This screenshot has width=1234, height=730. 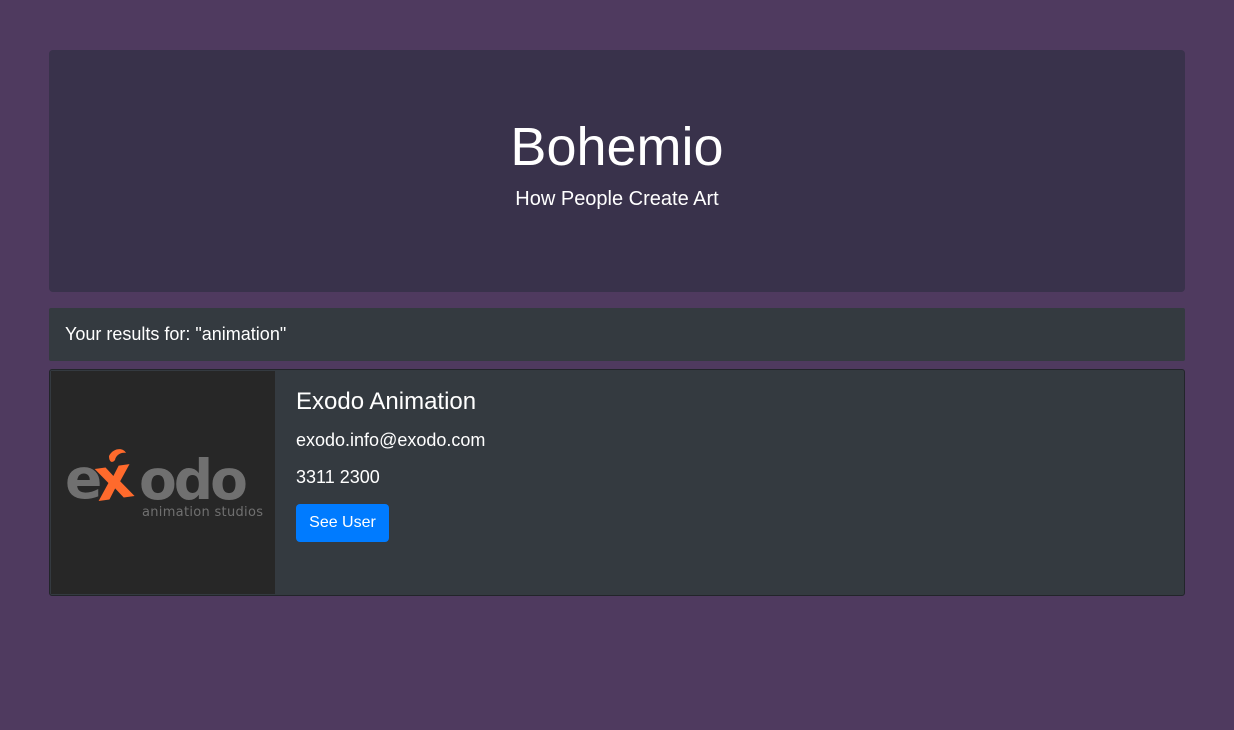 I want to click on site-tagline: How People Create Art, so click(x=617, y=199).